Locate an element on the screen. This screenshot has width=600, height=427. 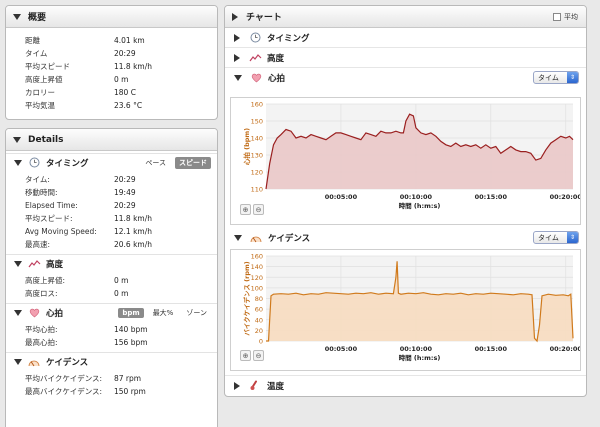
stat-label: 平均スピード: is located at coordinates (49, 218).